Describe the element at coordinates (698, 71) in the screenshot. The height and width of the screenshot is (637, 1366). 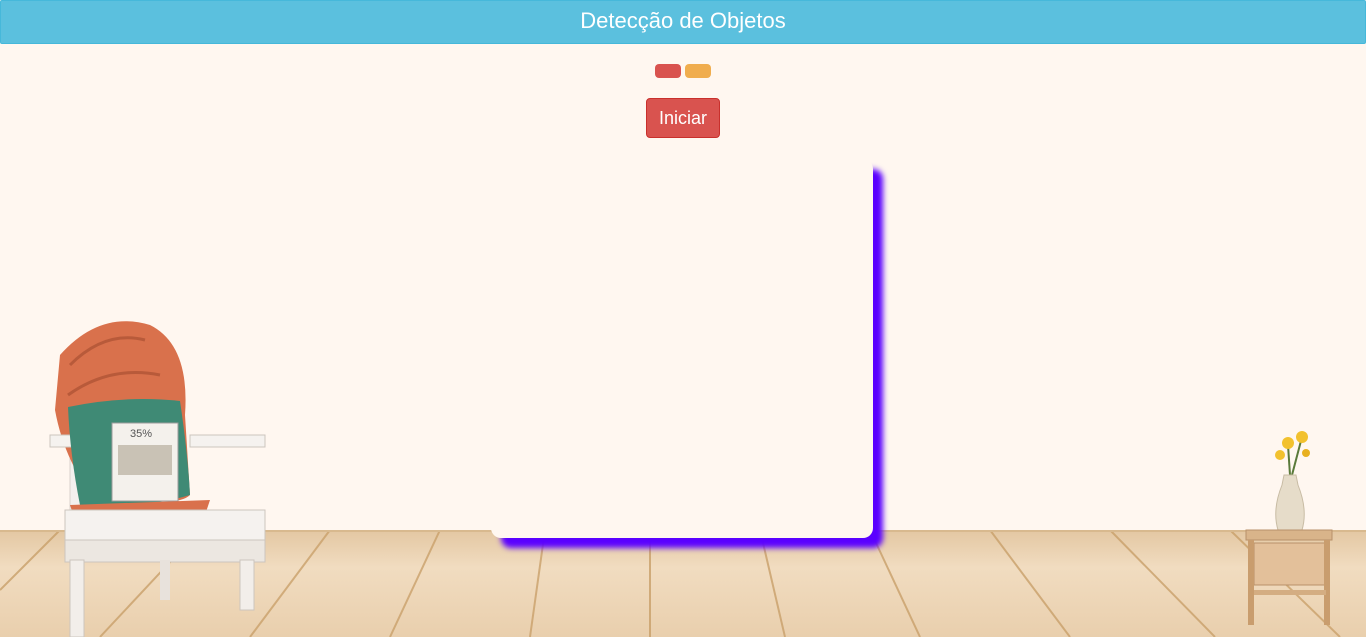
I see `orange-status-indicator` at that location.